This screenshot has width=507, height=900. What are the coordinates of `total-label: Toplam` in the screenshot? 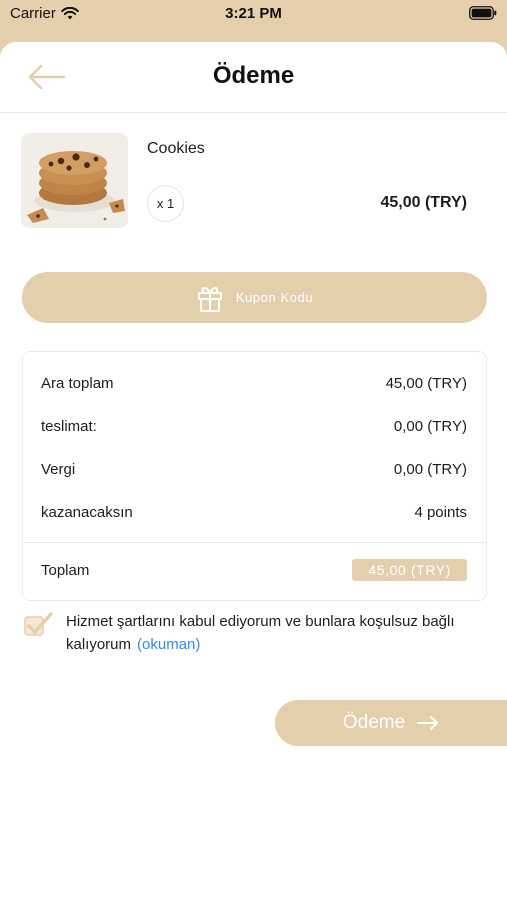 It's located at (65, 570).